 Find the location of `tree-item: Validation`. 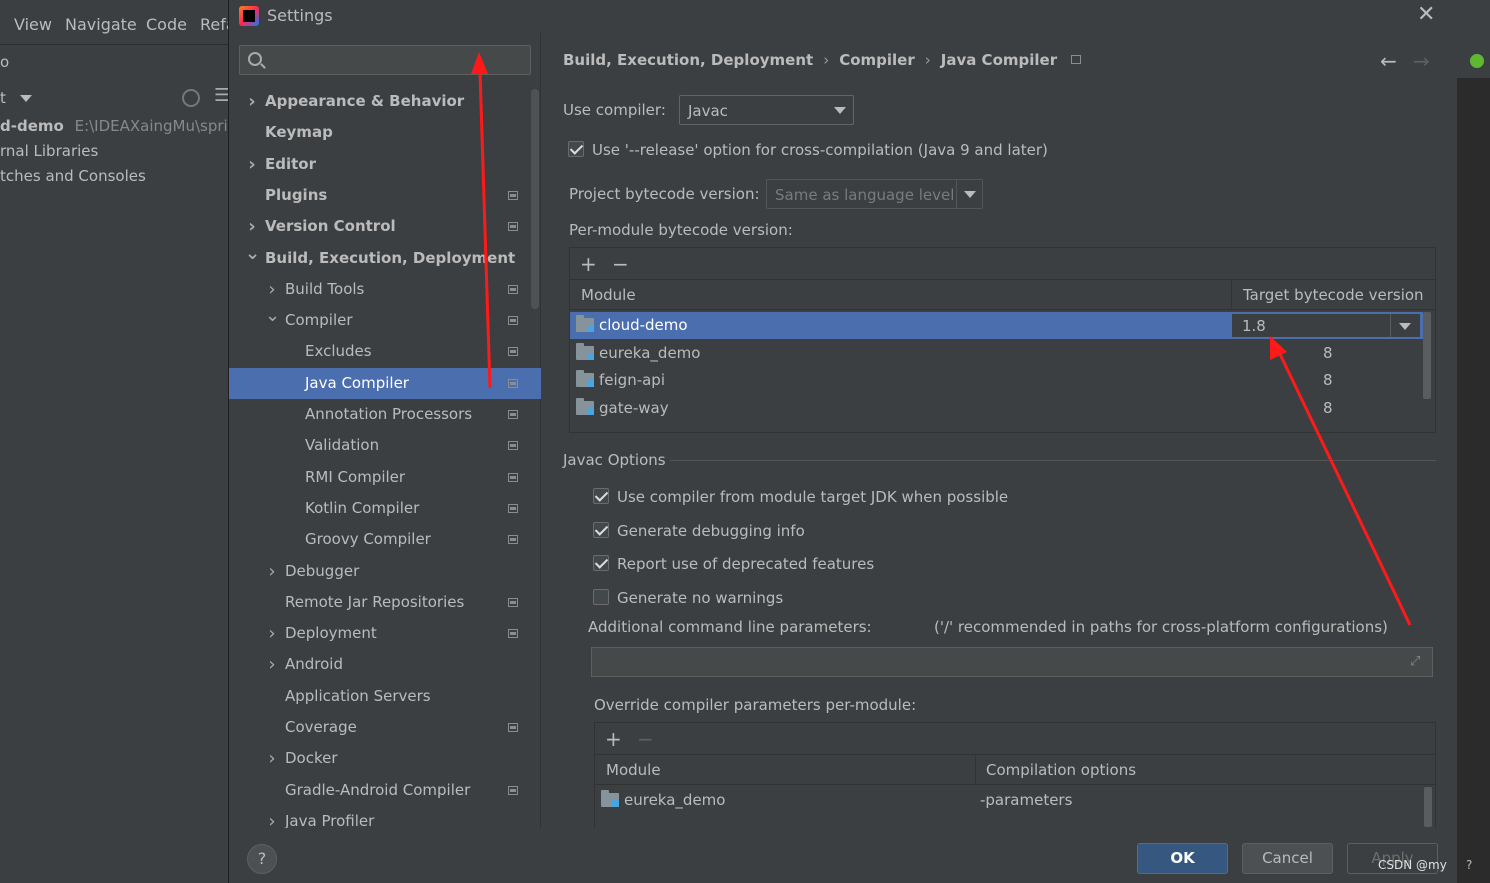

tree-item: Validation is located at coordinates (385, 445).